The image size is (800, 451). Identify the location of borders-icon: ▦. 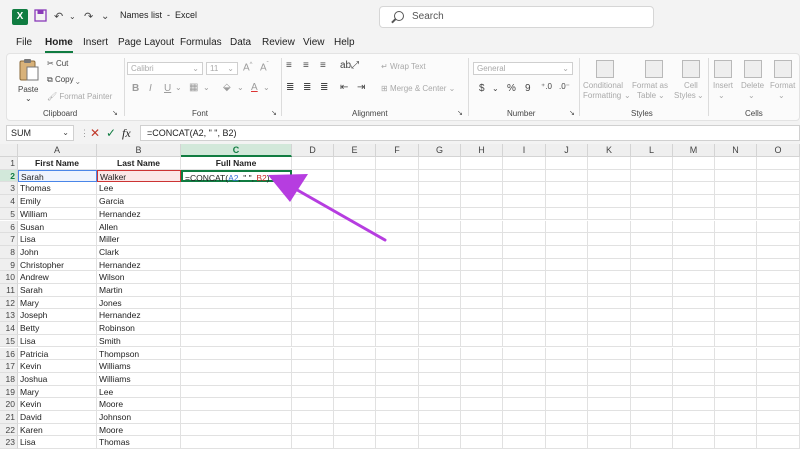
(193, 87).